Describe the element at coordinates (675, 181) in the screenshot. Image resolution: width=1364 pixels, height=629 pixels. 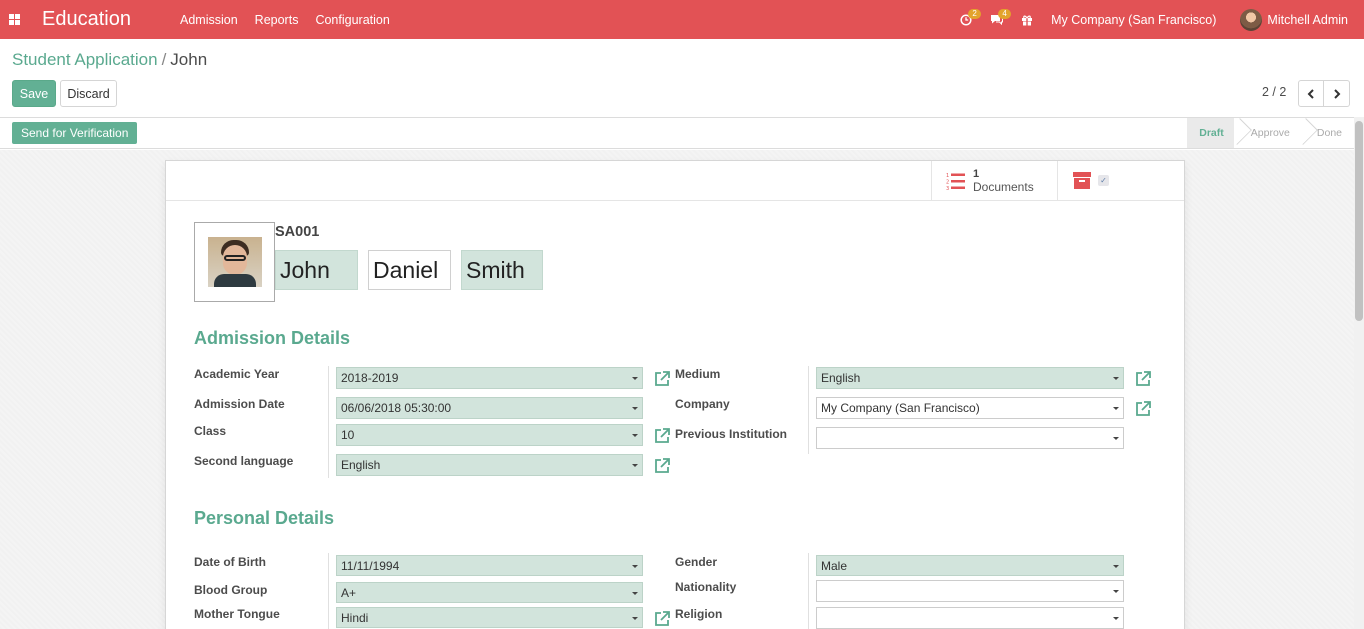
I see `smart-button-box: 1 2 3 1 Documents ✓` at that location.